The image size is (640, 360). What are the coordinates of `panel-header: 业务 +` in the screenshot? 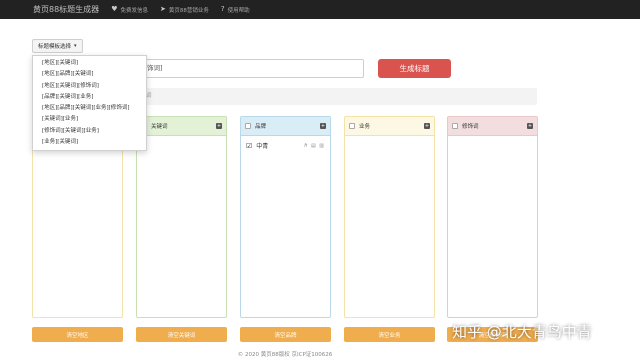 It's located at (389, 126).